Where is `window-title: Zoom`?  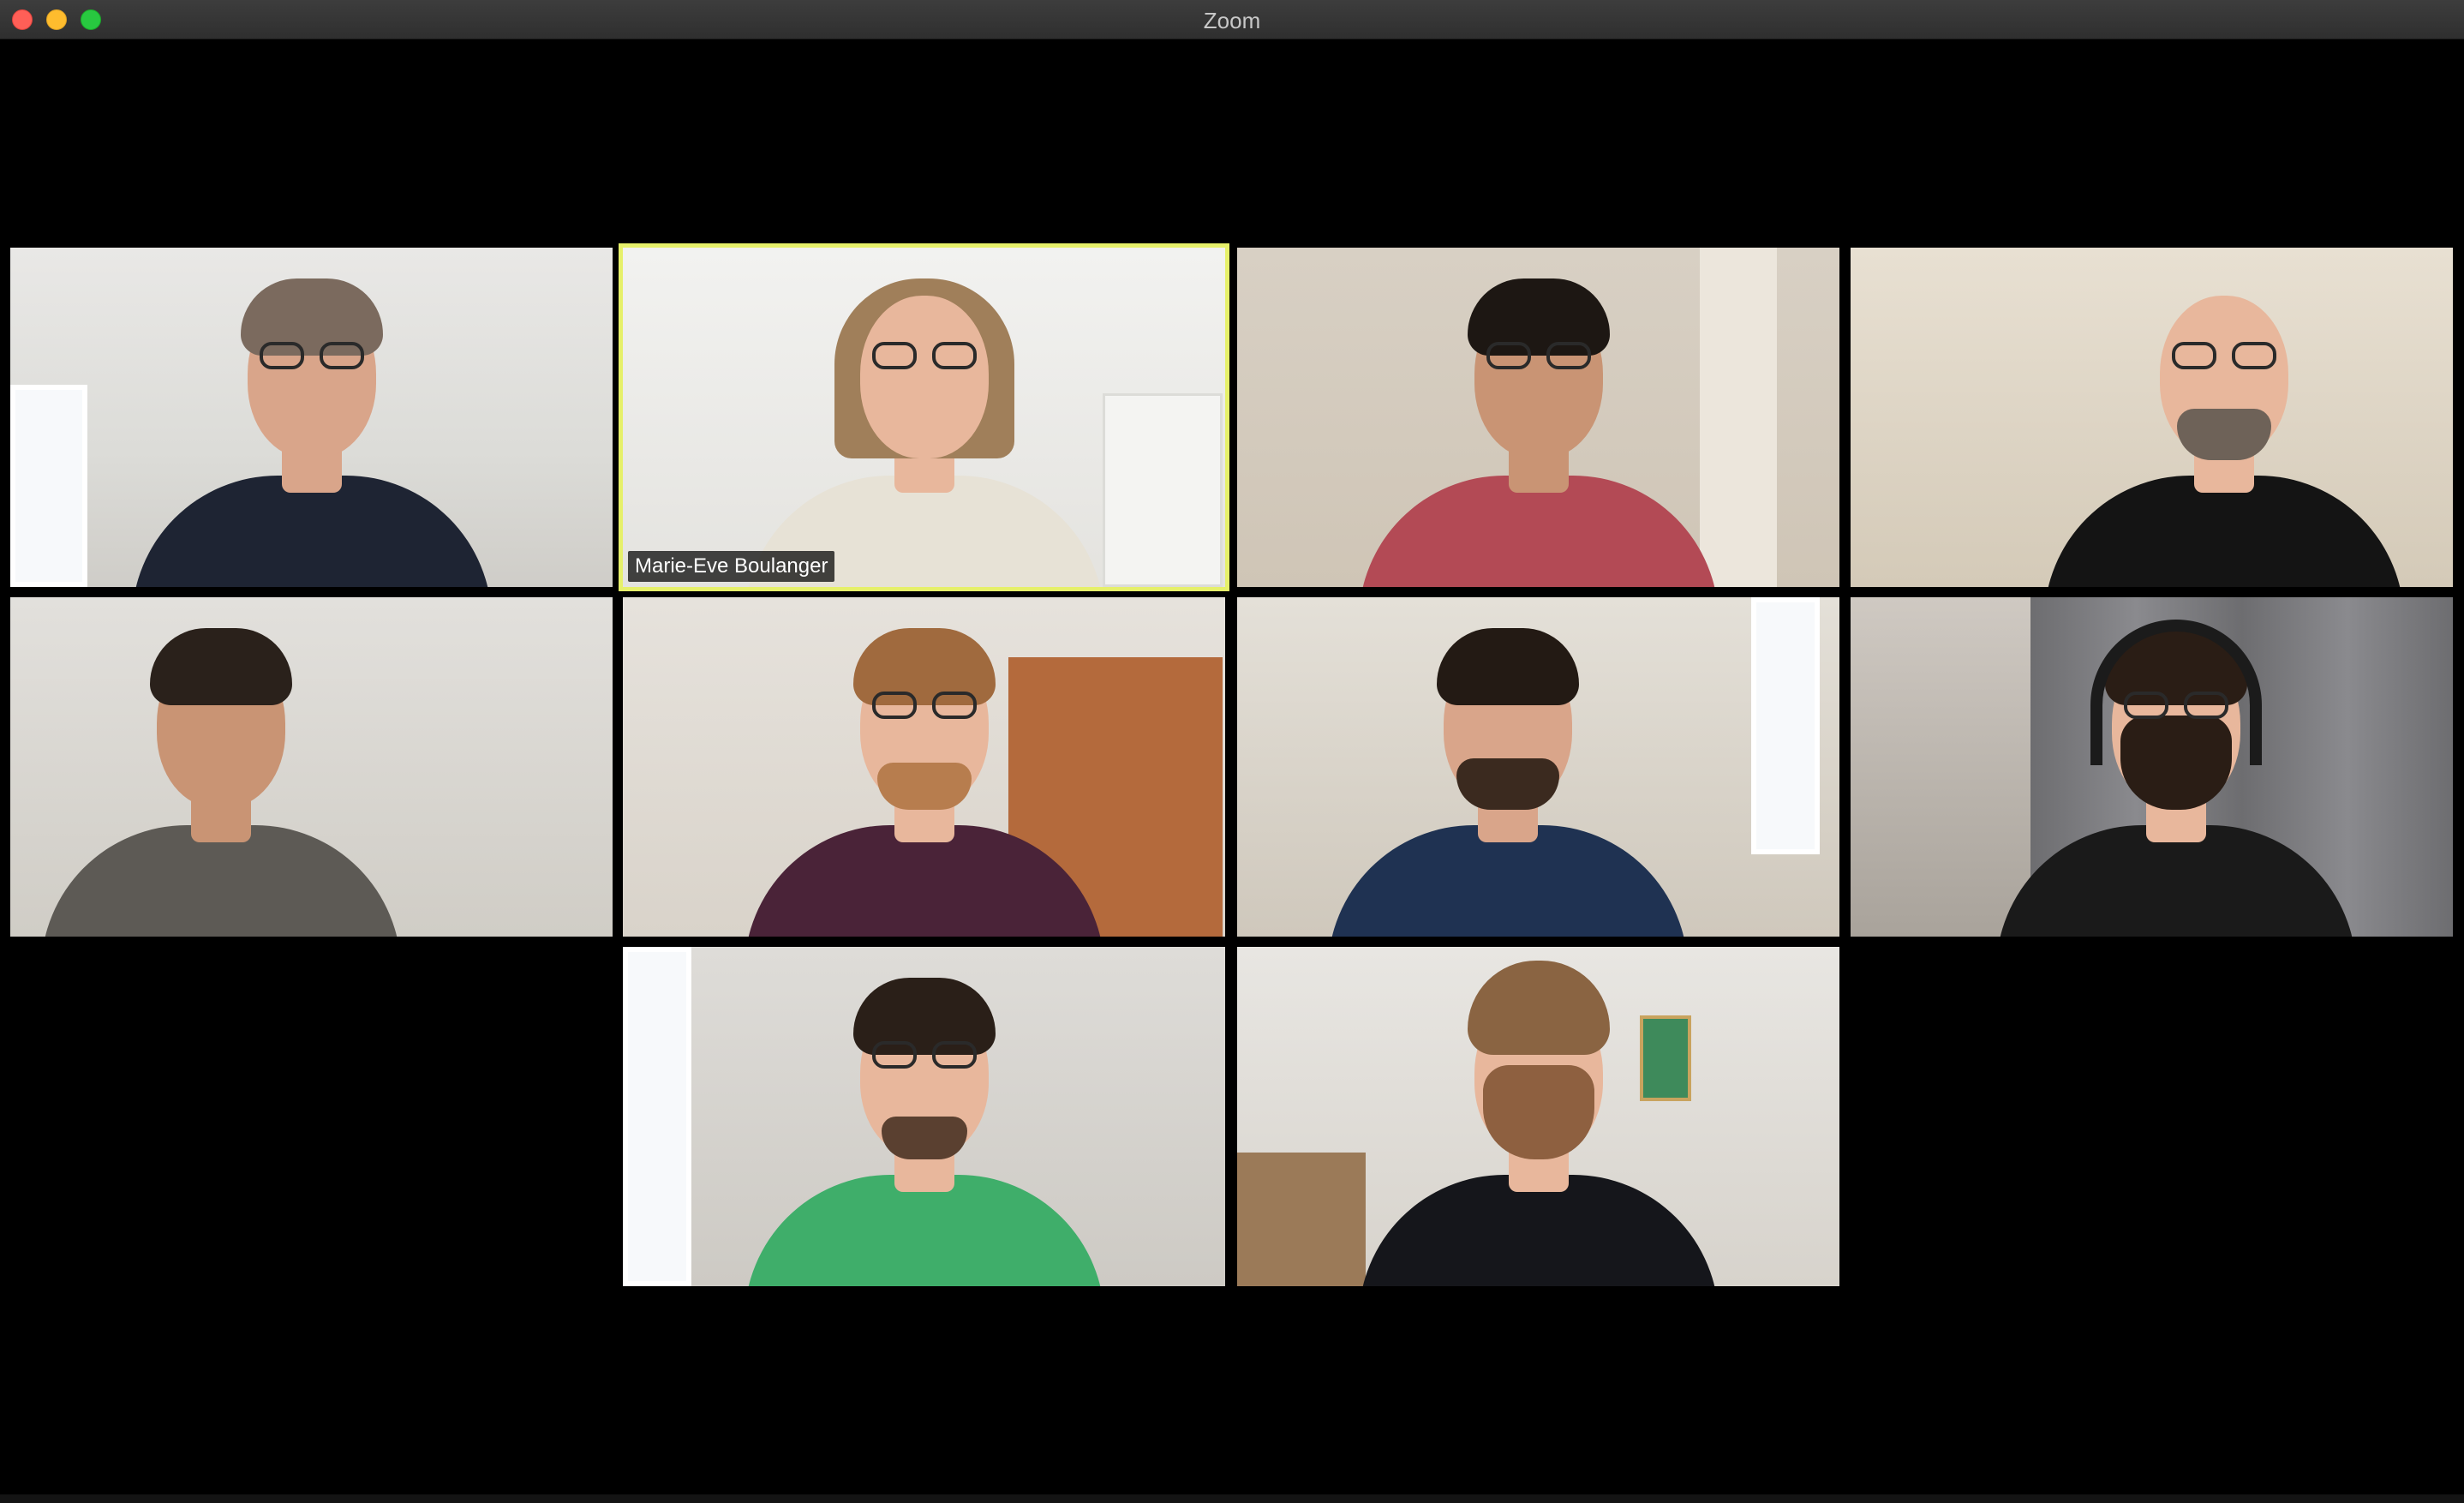
window-title: Zoom is located at coordinates (1232, 20).